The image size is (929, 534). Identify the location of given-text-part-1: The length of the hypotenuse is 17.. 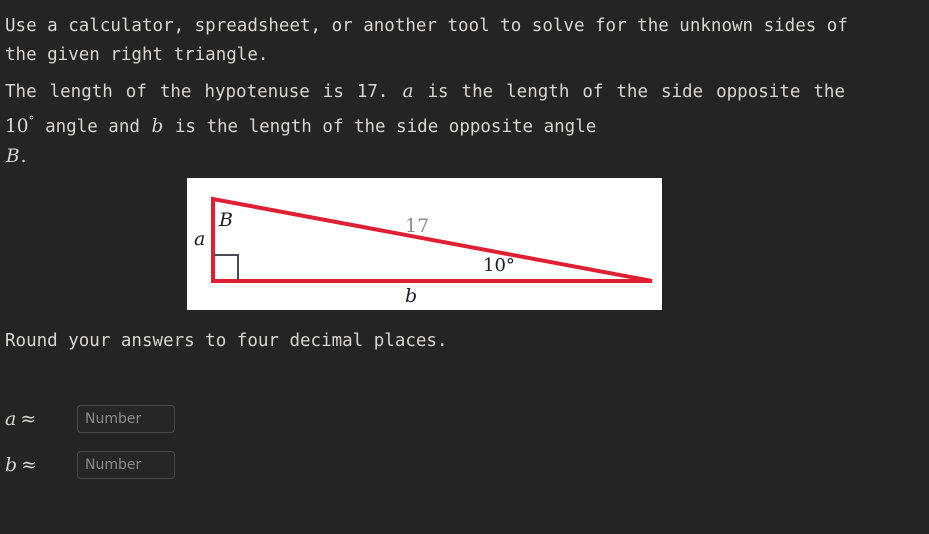
(197, 92).